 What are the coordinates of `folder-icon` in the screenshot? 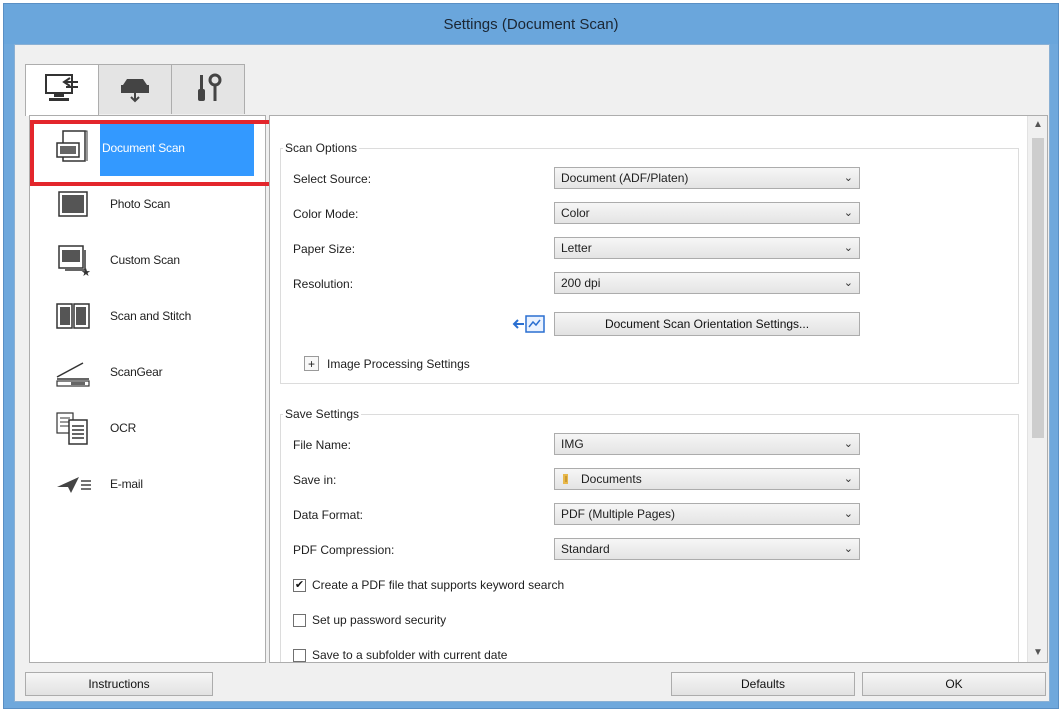 It's located at (567, 479).